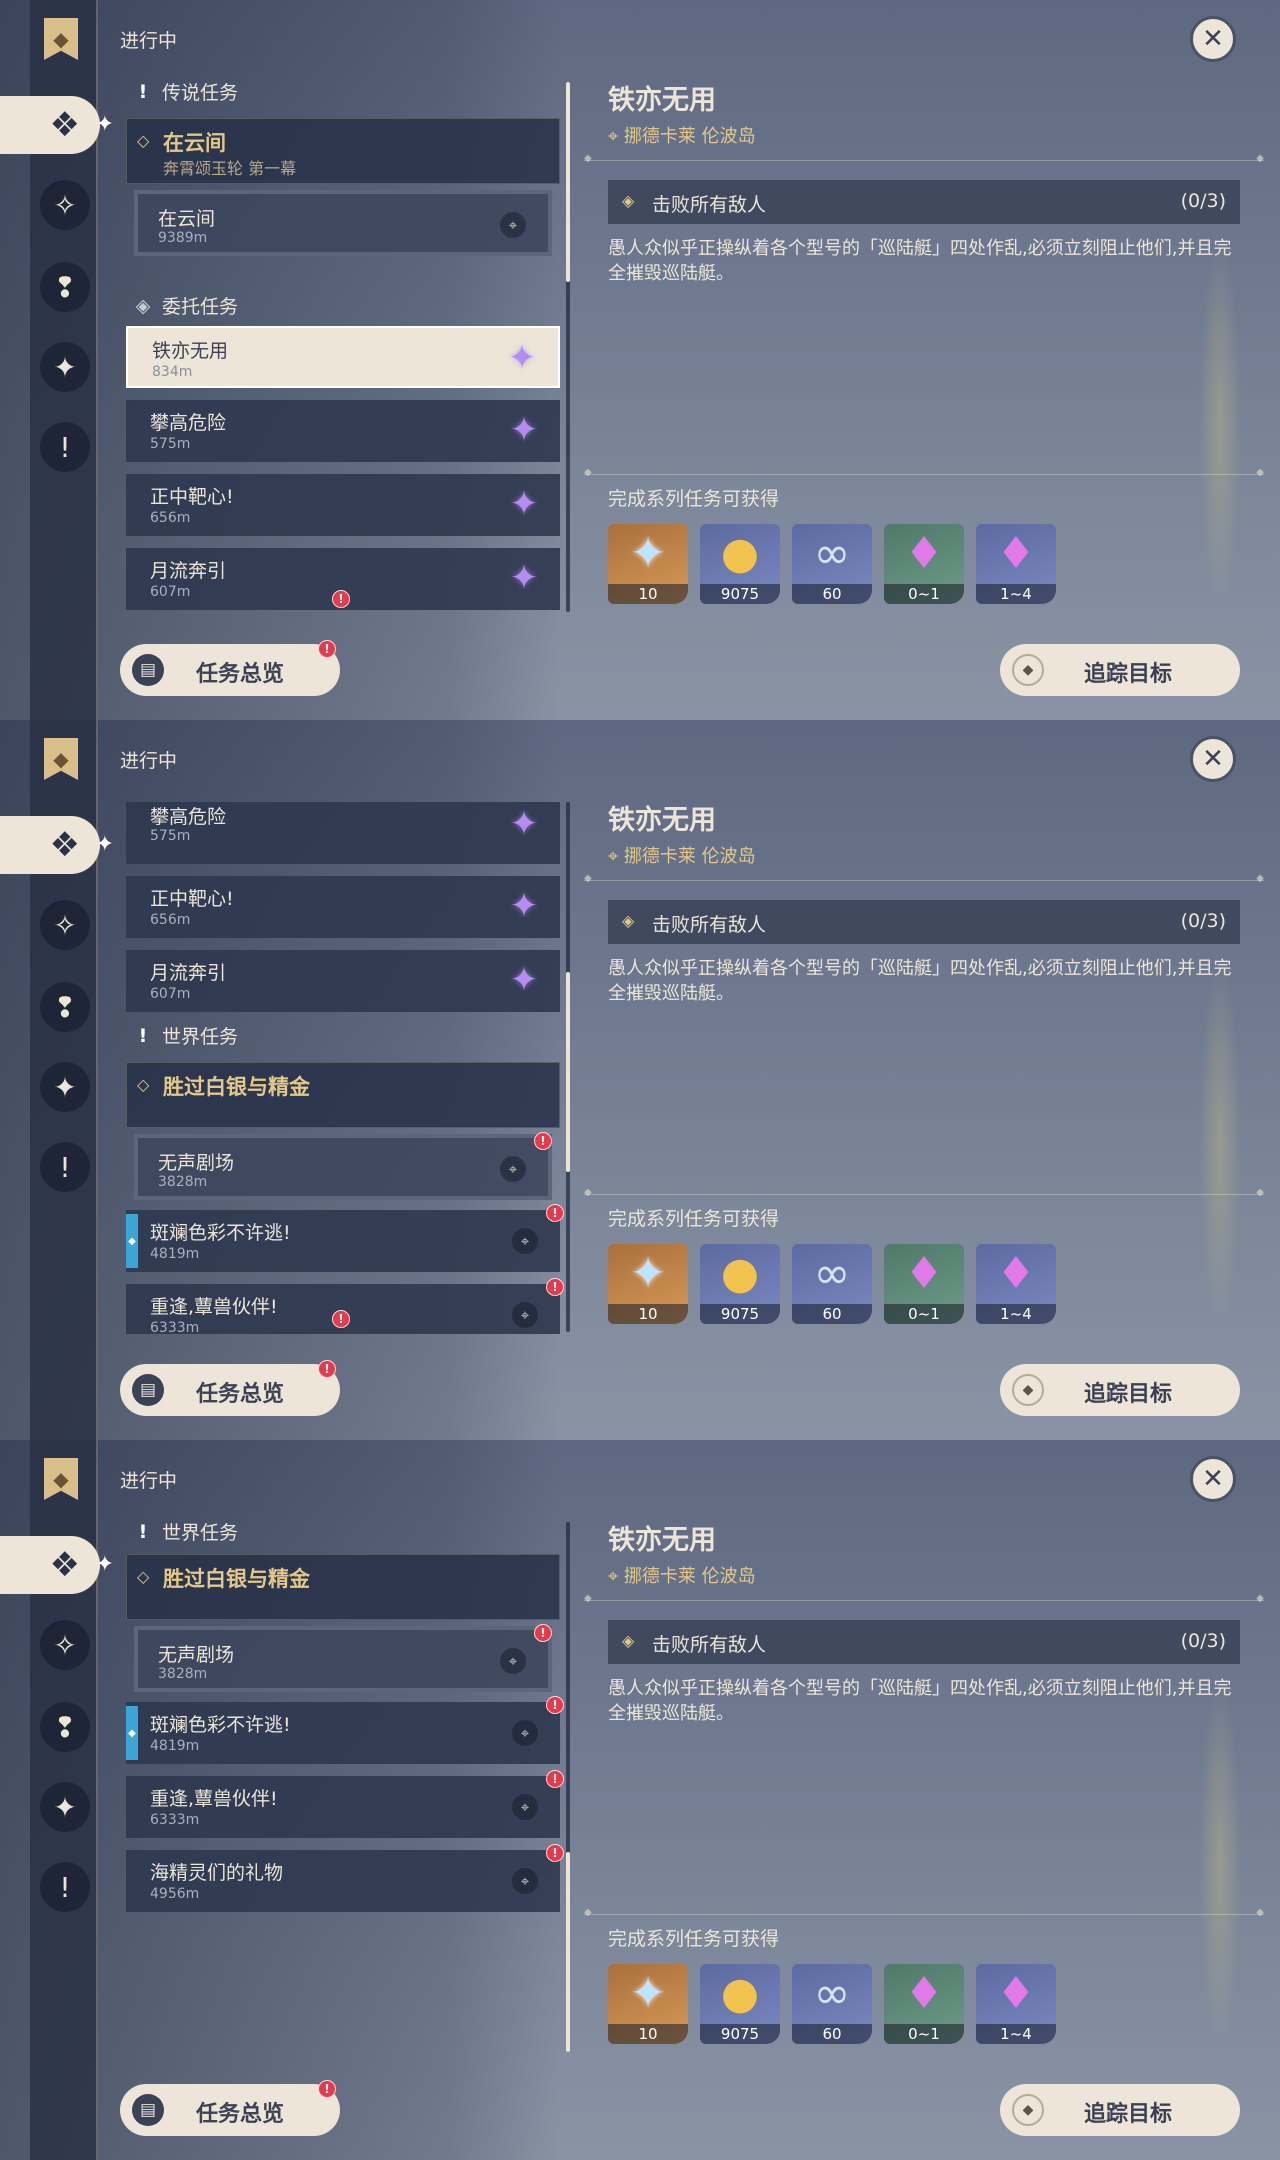  I want to click on quest-item: 重逢,蕈兽伙伴! 6333m ⌖ !, so click(345, 1804).